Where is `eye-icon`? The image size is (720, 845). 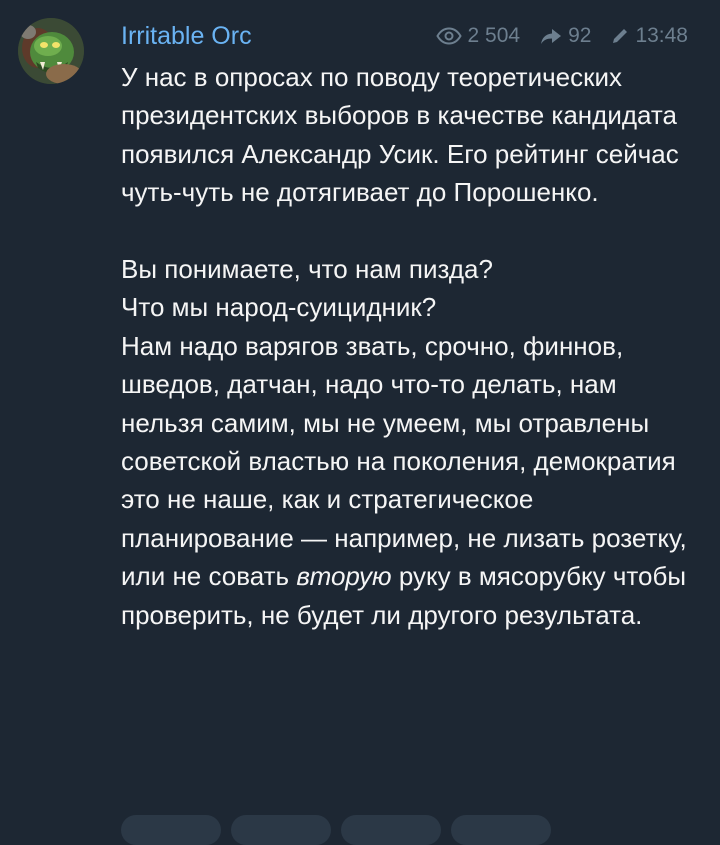
eye-icon is located at coordinates (448, 36).